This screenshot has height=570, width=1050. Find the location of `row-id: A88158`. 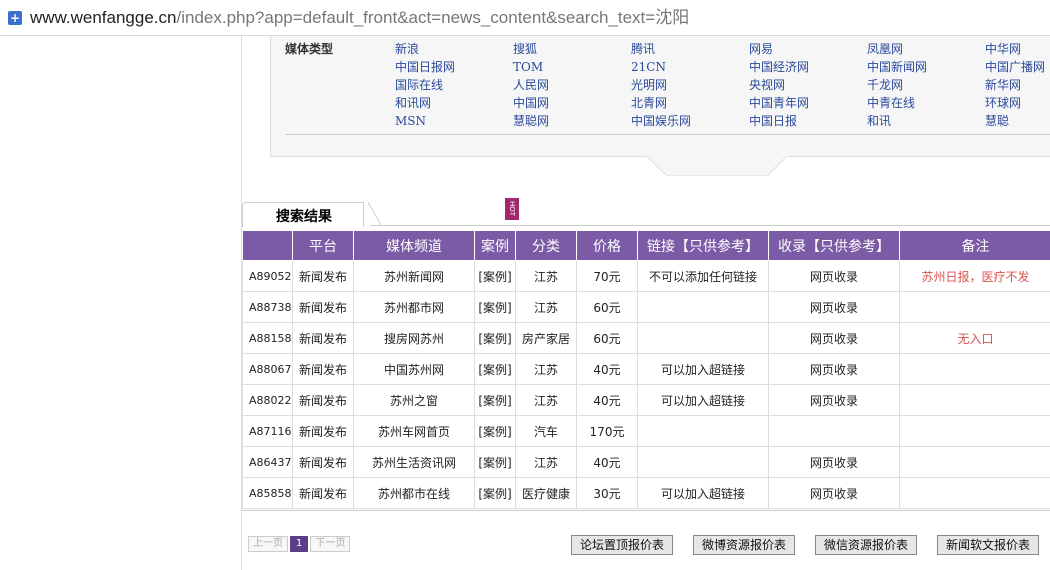

row-id: A88158 is located at coordinates (267, 338).